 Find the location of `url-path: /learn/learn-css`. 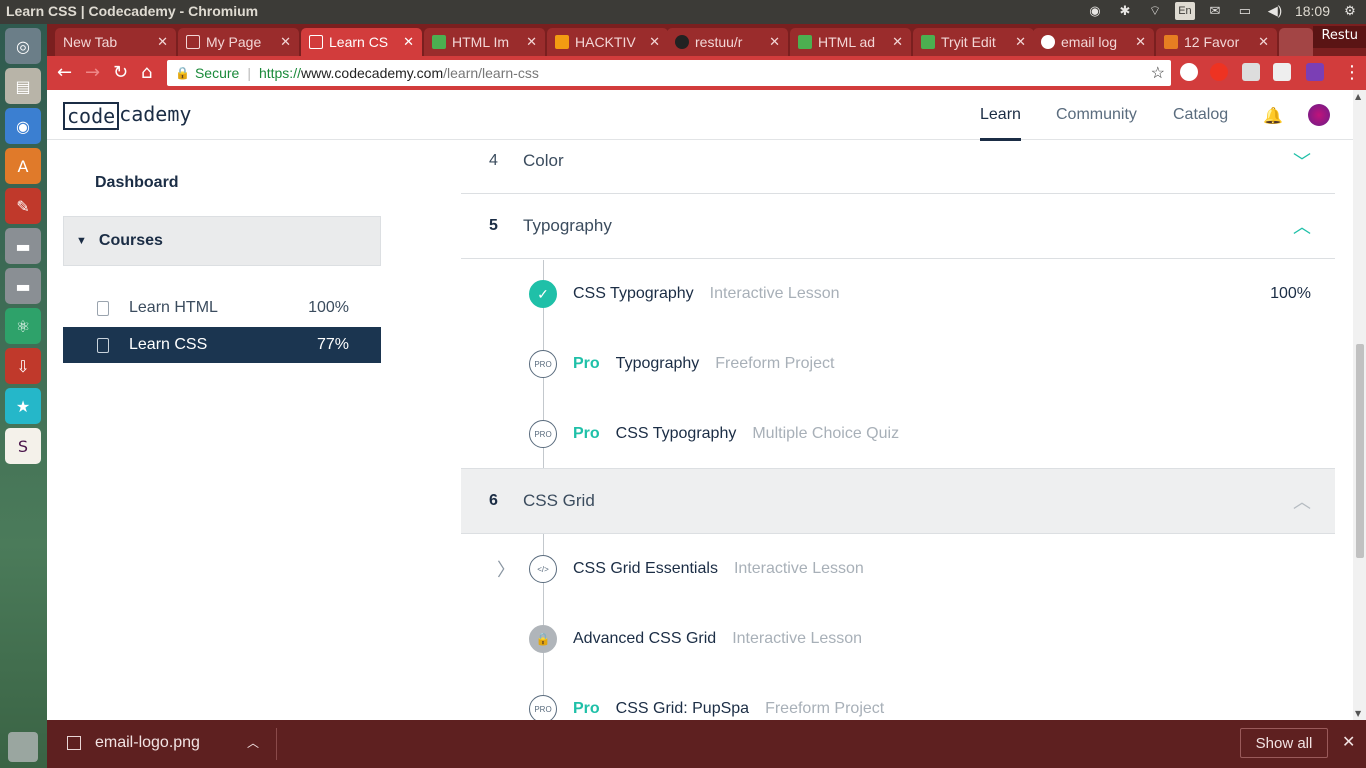

url-path: /learn/learn-css is located at coordinates (491, 73).